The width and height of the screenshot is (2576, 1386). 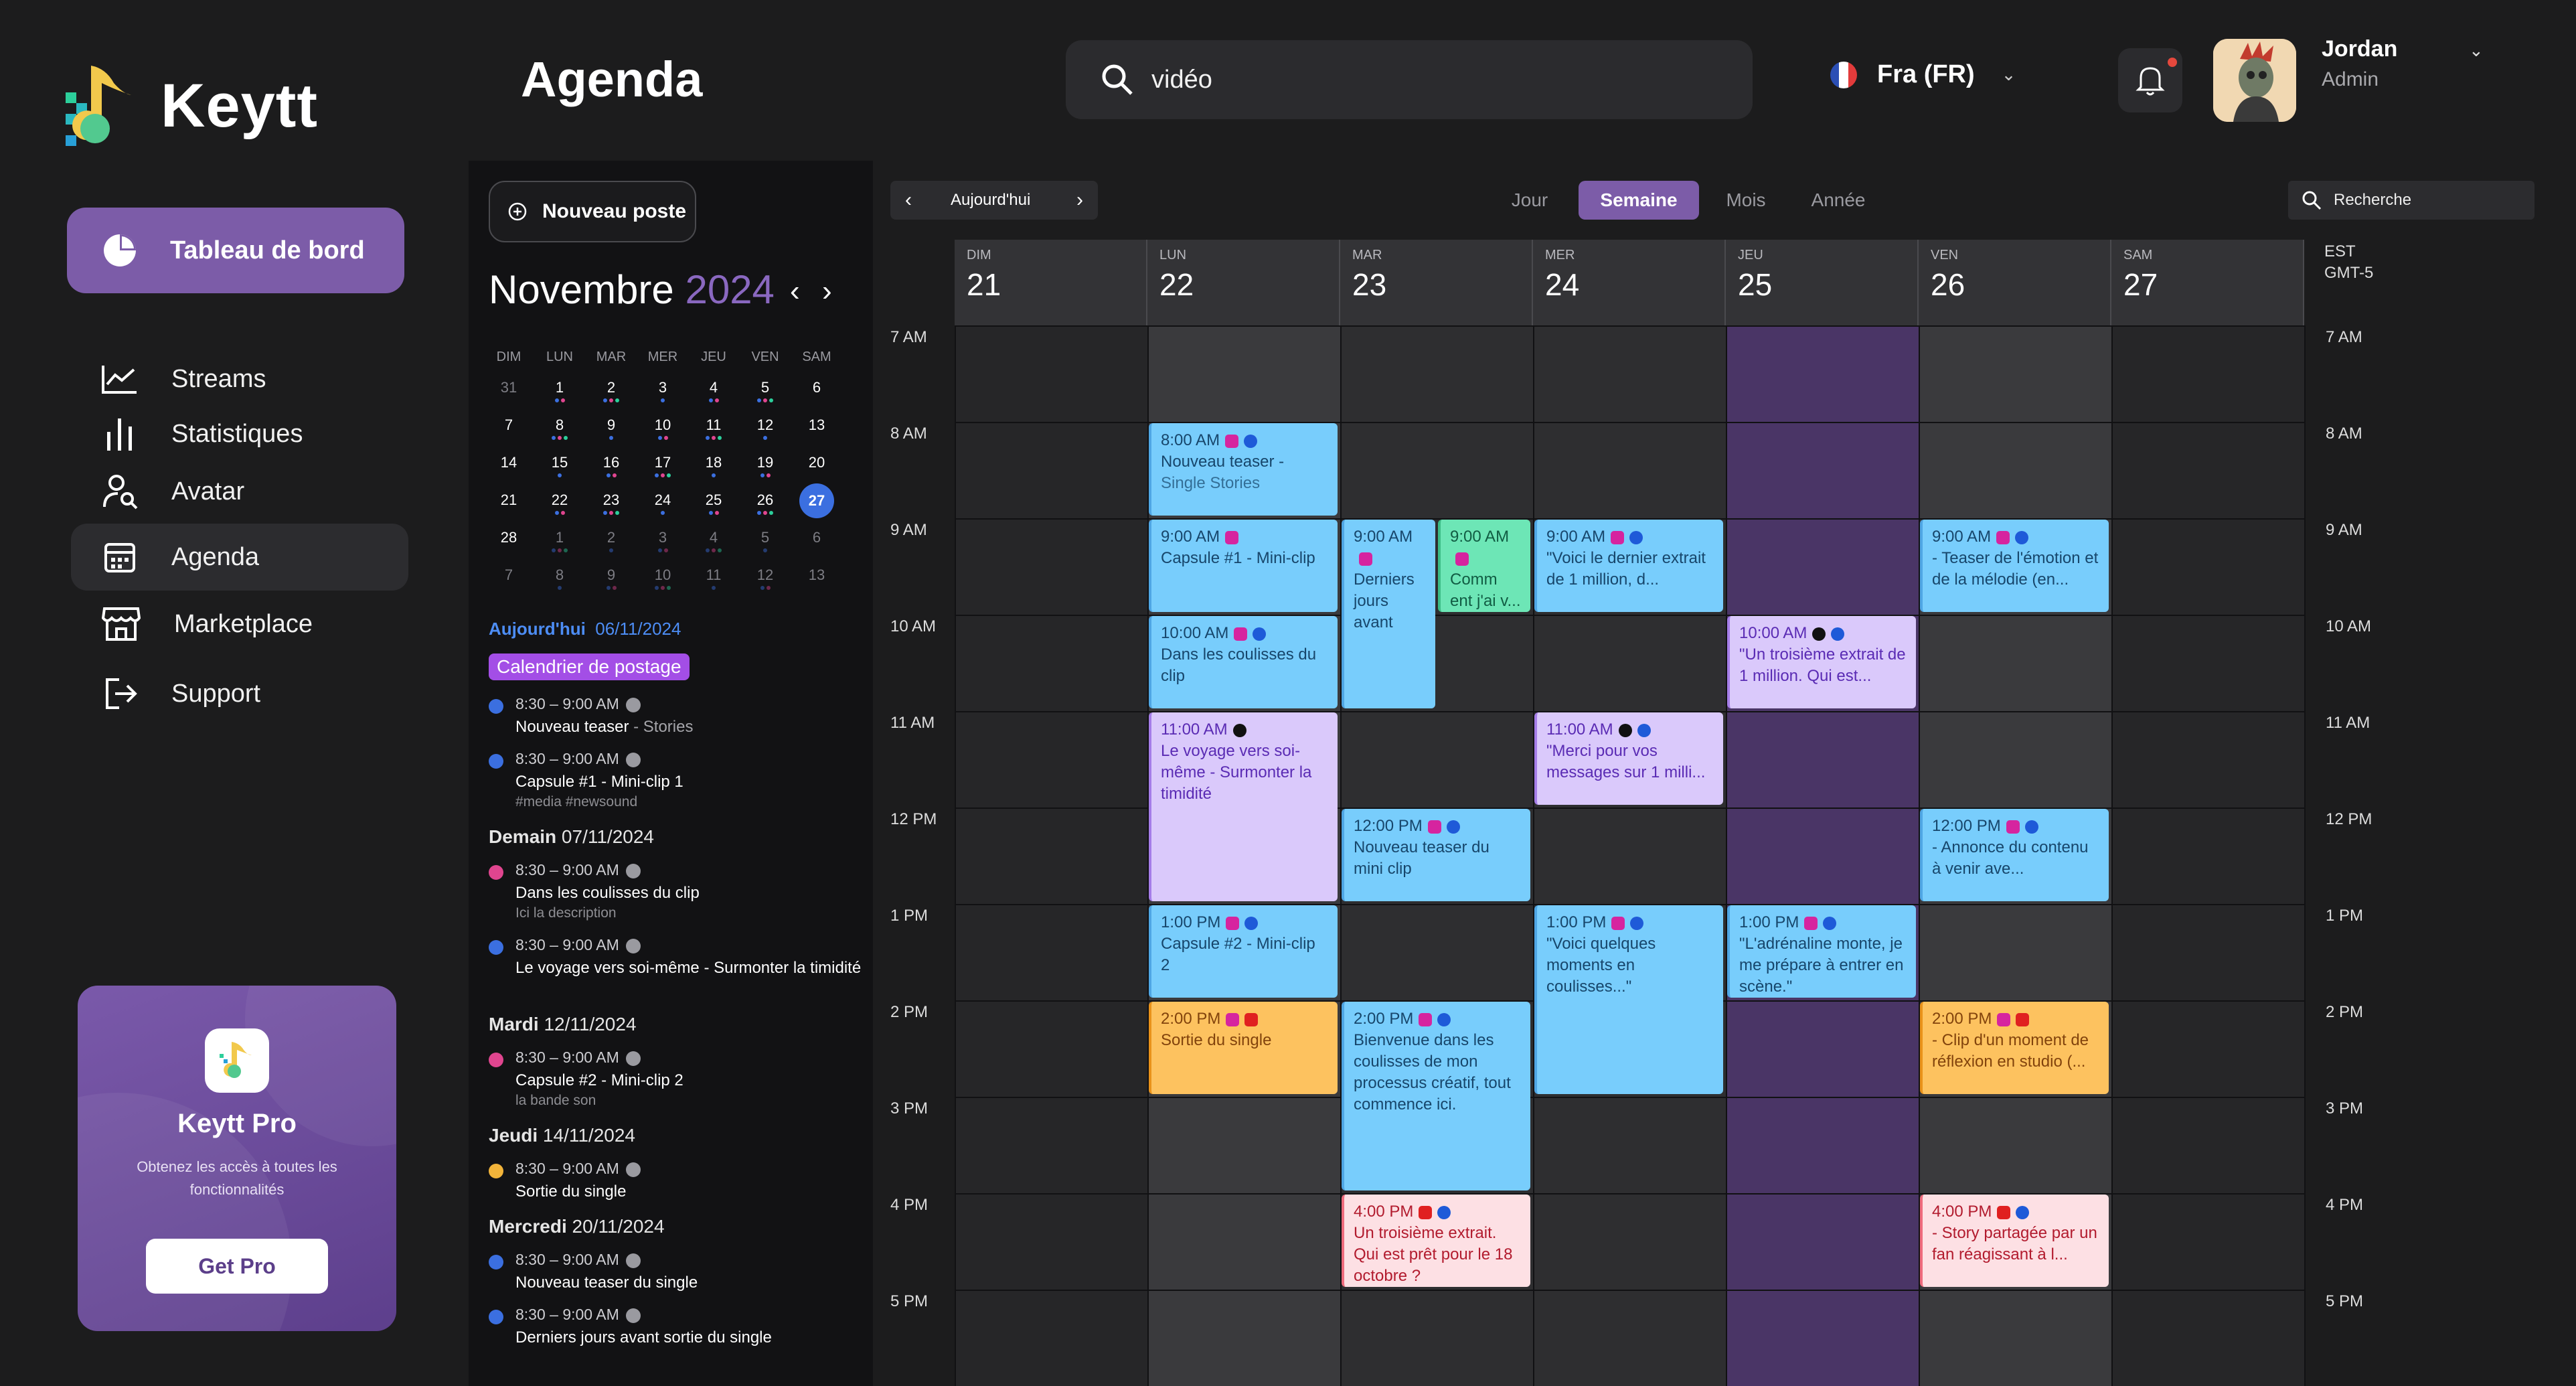 I want to click on language-selector: Fra (FR) ⌄, so click(x=1923, y=74).